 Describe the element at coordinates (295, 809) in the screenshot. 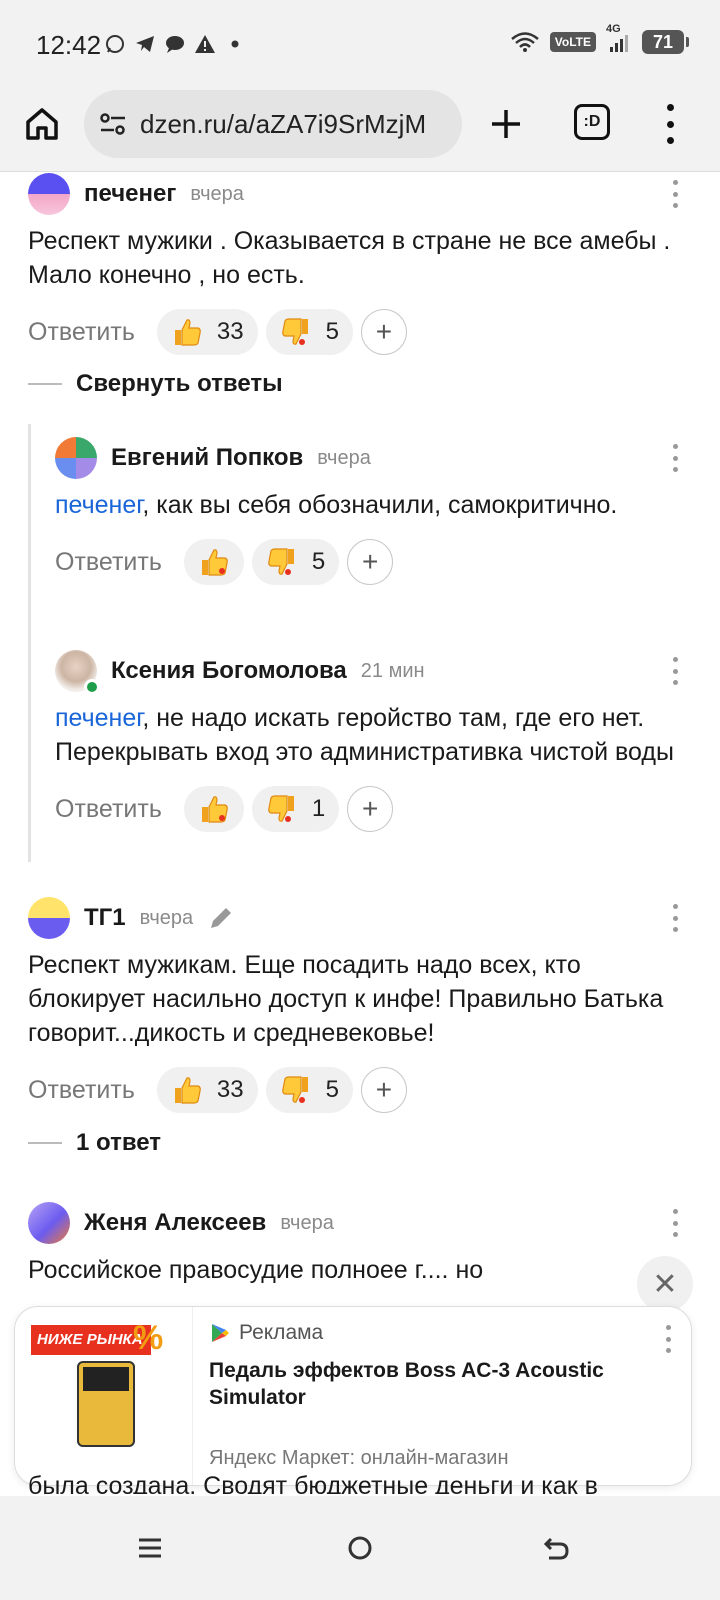

I see `dislike-button: 1` at that location.